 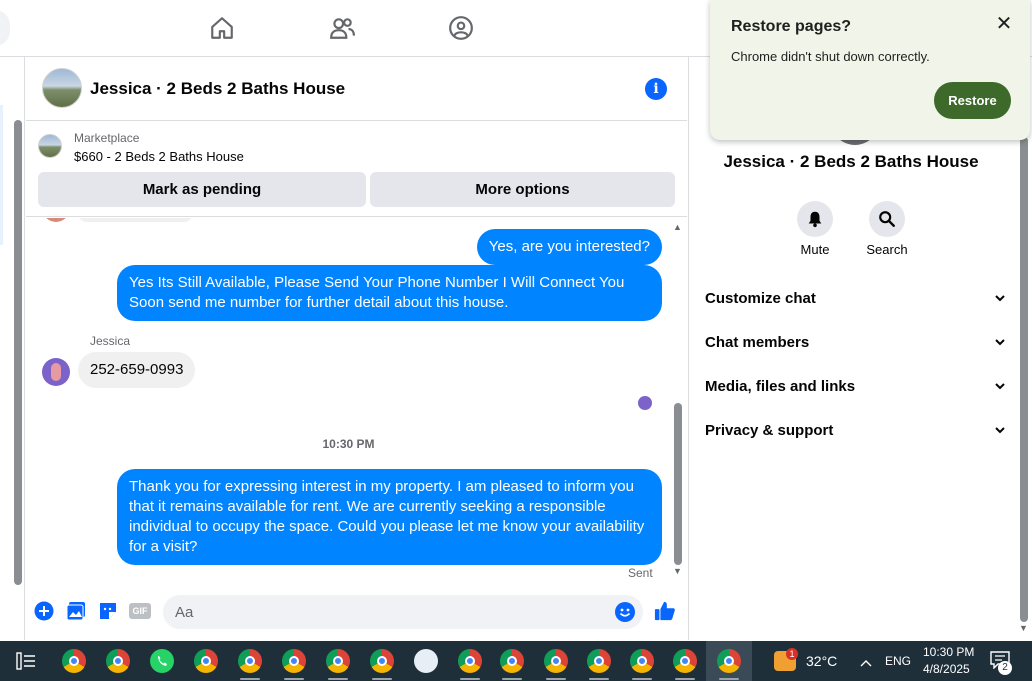 What do you see at coordinates (769, 430) in the screenshot?
I see `section-label: Privacy & support` at bounding box center [769, 430].